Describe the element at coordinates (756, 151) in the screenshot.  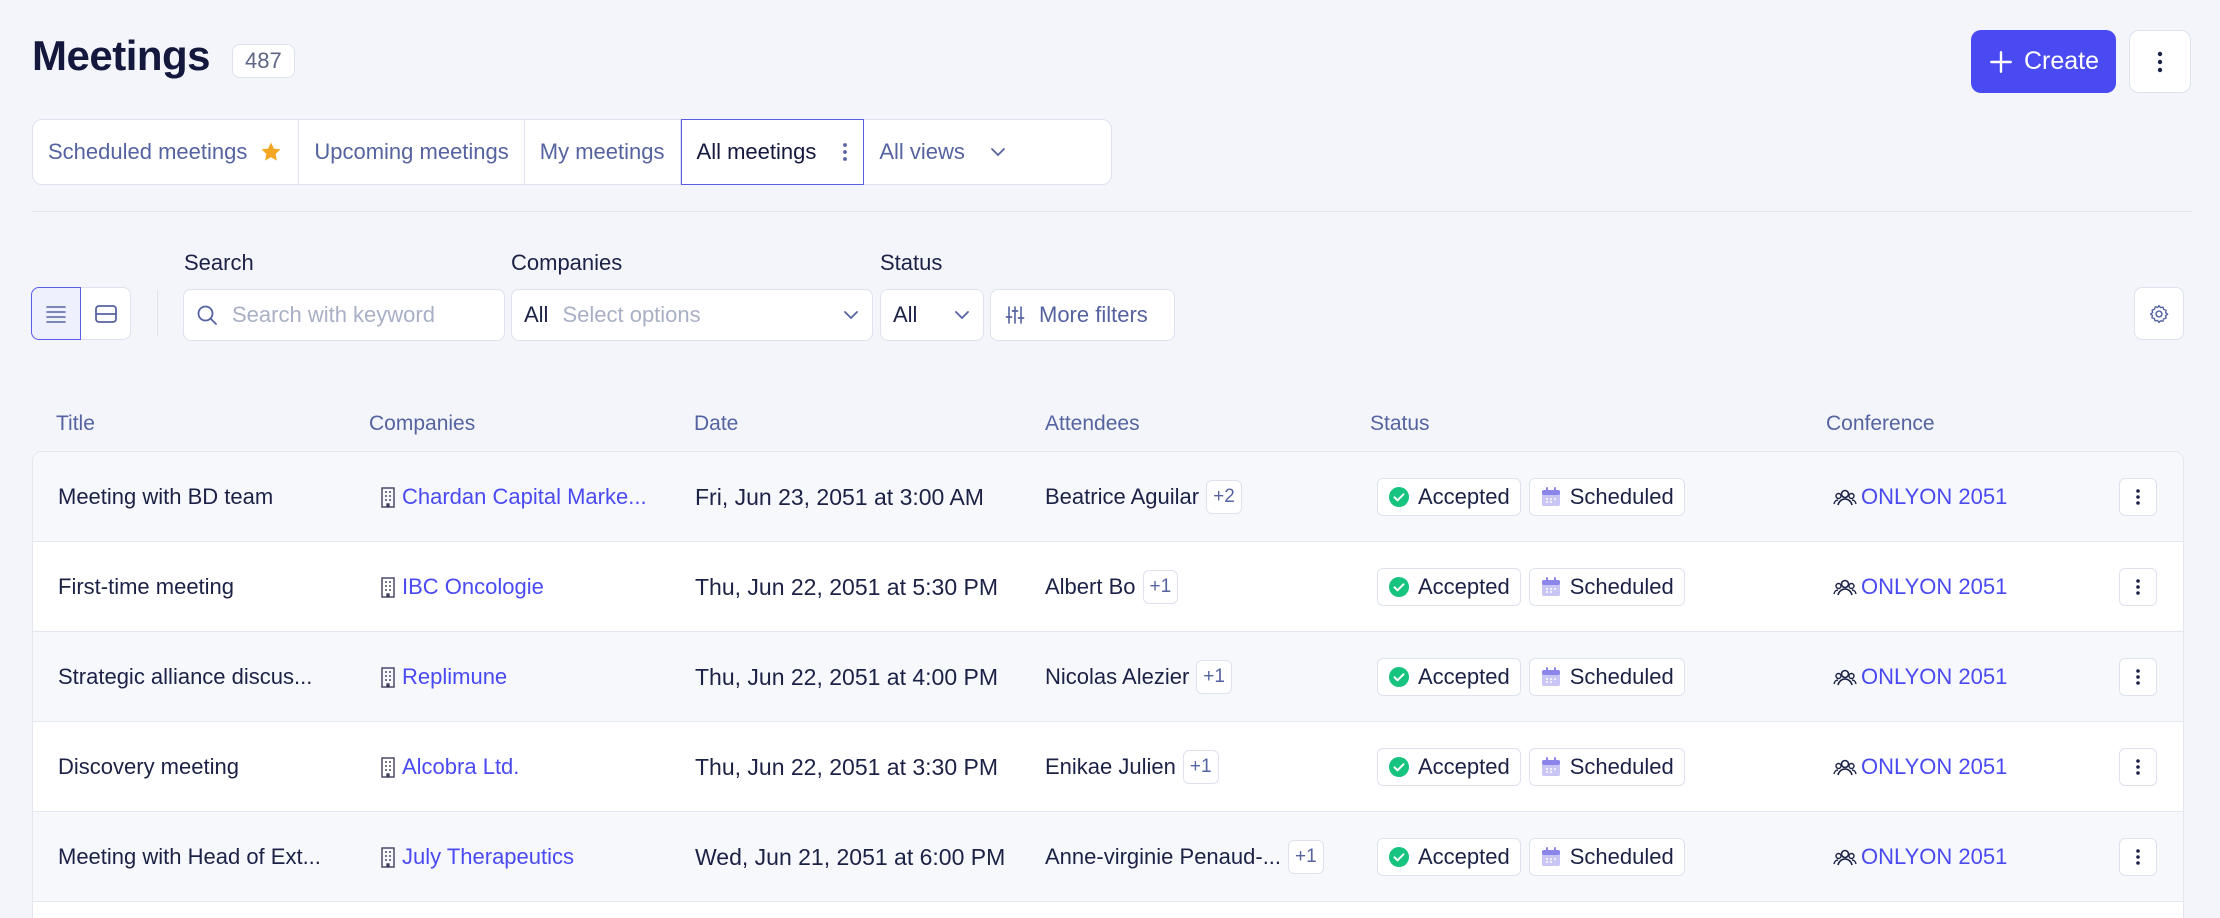
I see `tab-label: All meetings` at that location.